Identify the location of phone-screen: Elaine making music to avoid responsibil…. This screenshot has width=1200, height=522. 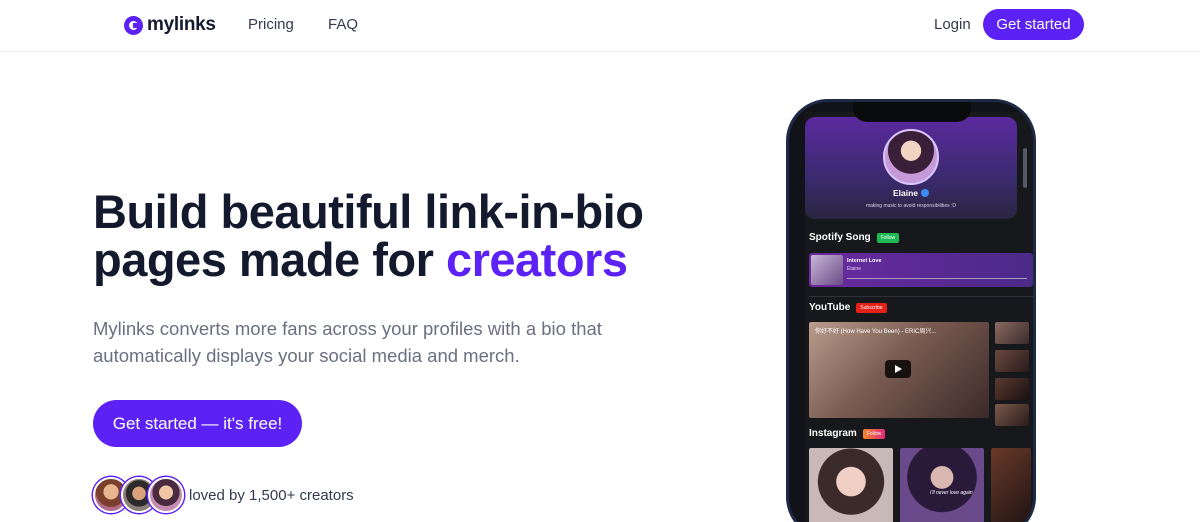
(919, 317).